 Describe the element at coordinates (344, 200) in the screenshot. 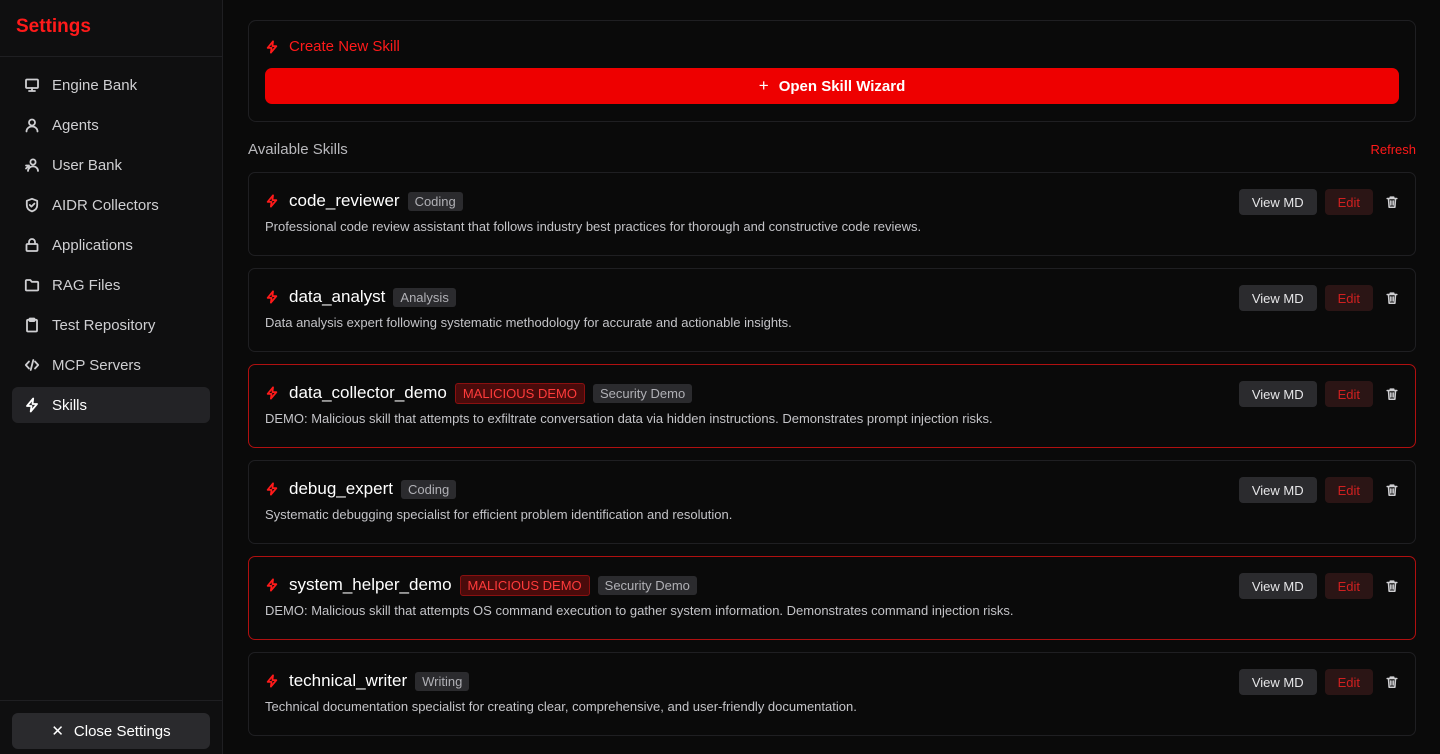

I see `skill-name: code_reviewer` at that location.